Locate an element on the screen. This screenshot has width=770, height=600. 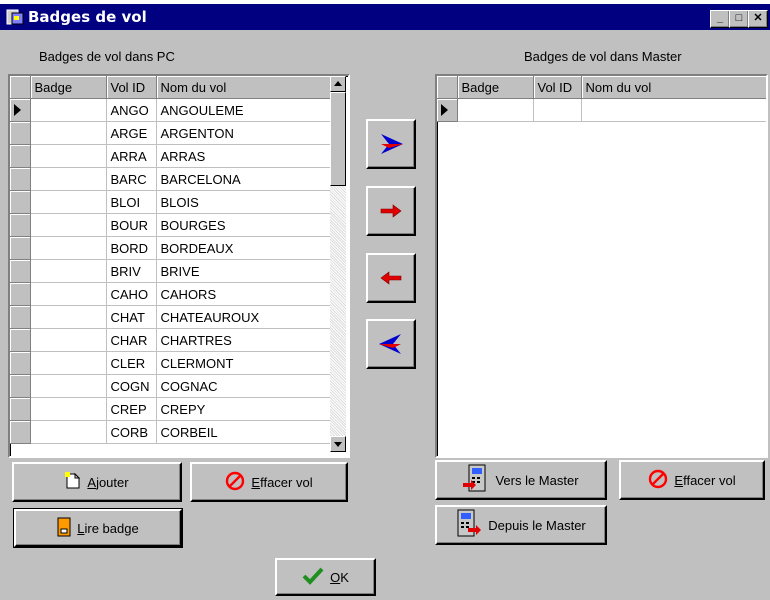
table-row: CORB CORBEIL is located at coordinates (171, 432).